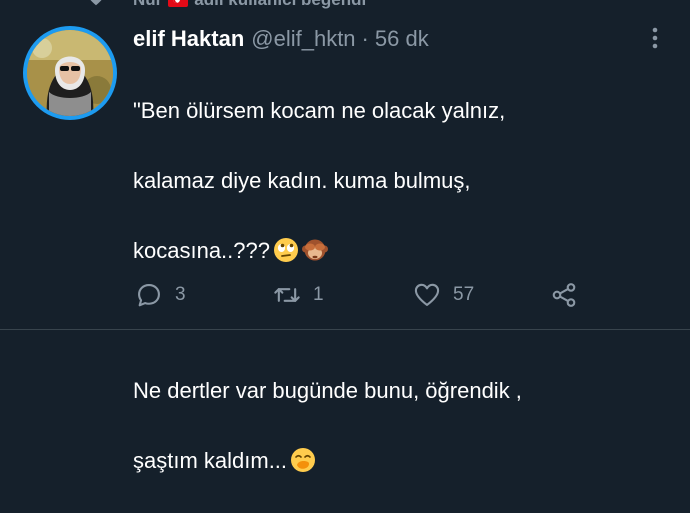 Image resolution: width=690 pixels, height=513 pixels. Describe the element at coordinates (464, 294) in the screenshot. I see `like-count: 57` at that location.